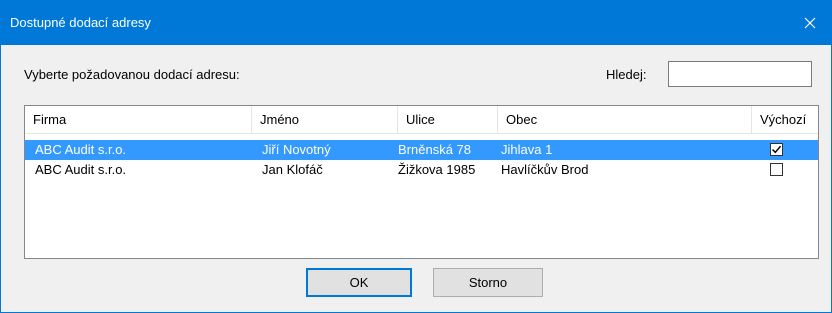 This screenshot has width=832, height=313. I want to click on cancel-button: Storno, so click(488, 282).